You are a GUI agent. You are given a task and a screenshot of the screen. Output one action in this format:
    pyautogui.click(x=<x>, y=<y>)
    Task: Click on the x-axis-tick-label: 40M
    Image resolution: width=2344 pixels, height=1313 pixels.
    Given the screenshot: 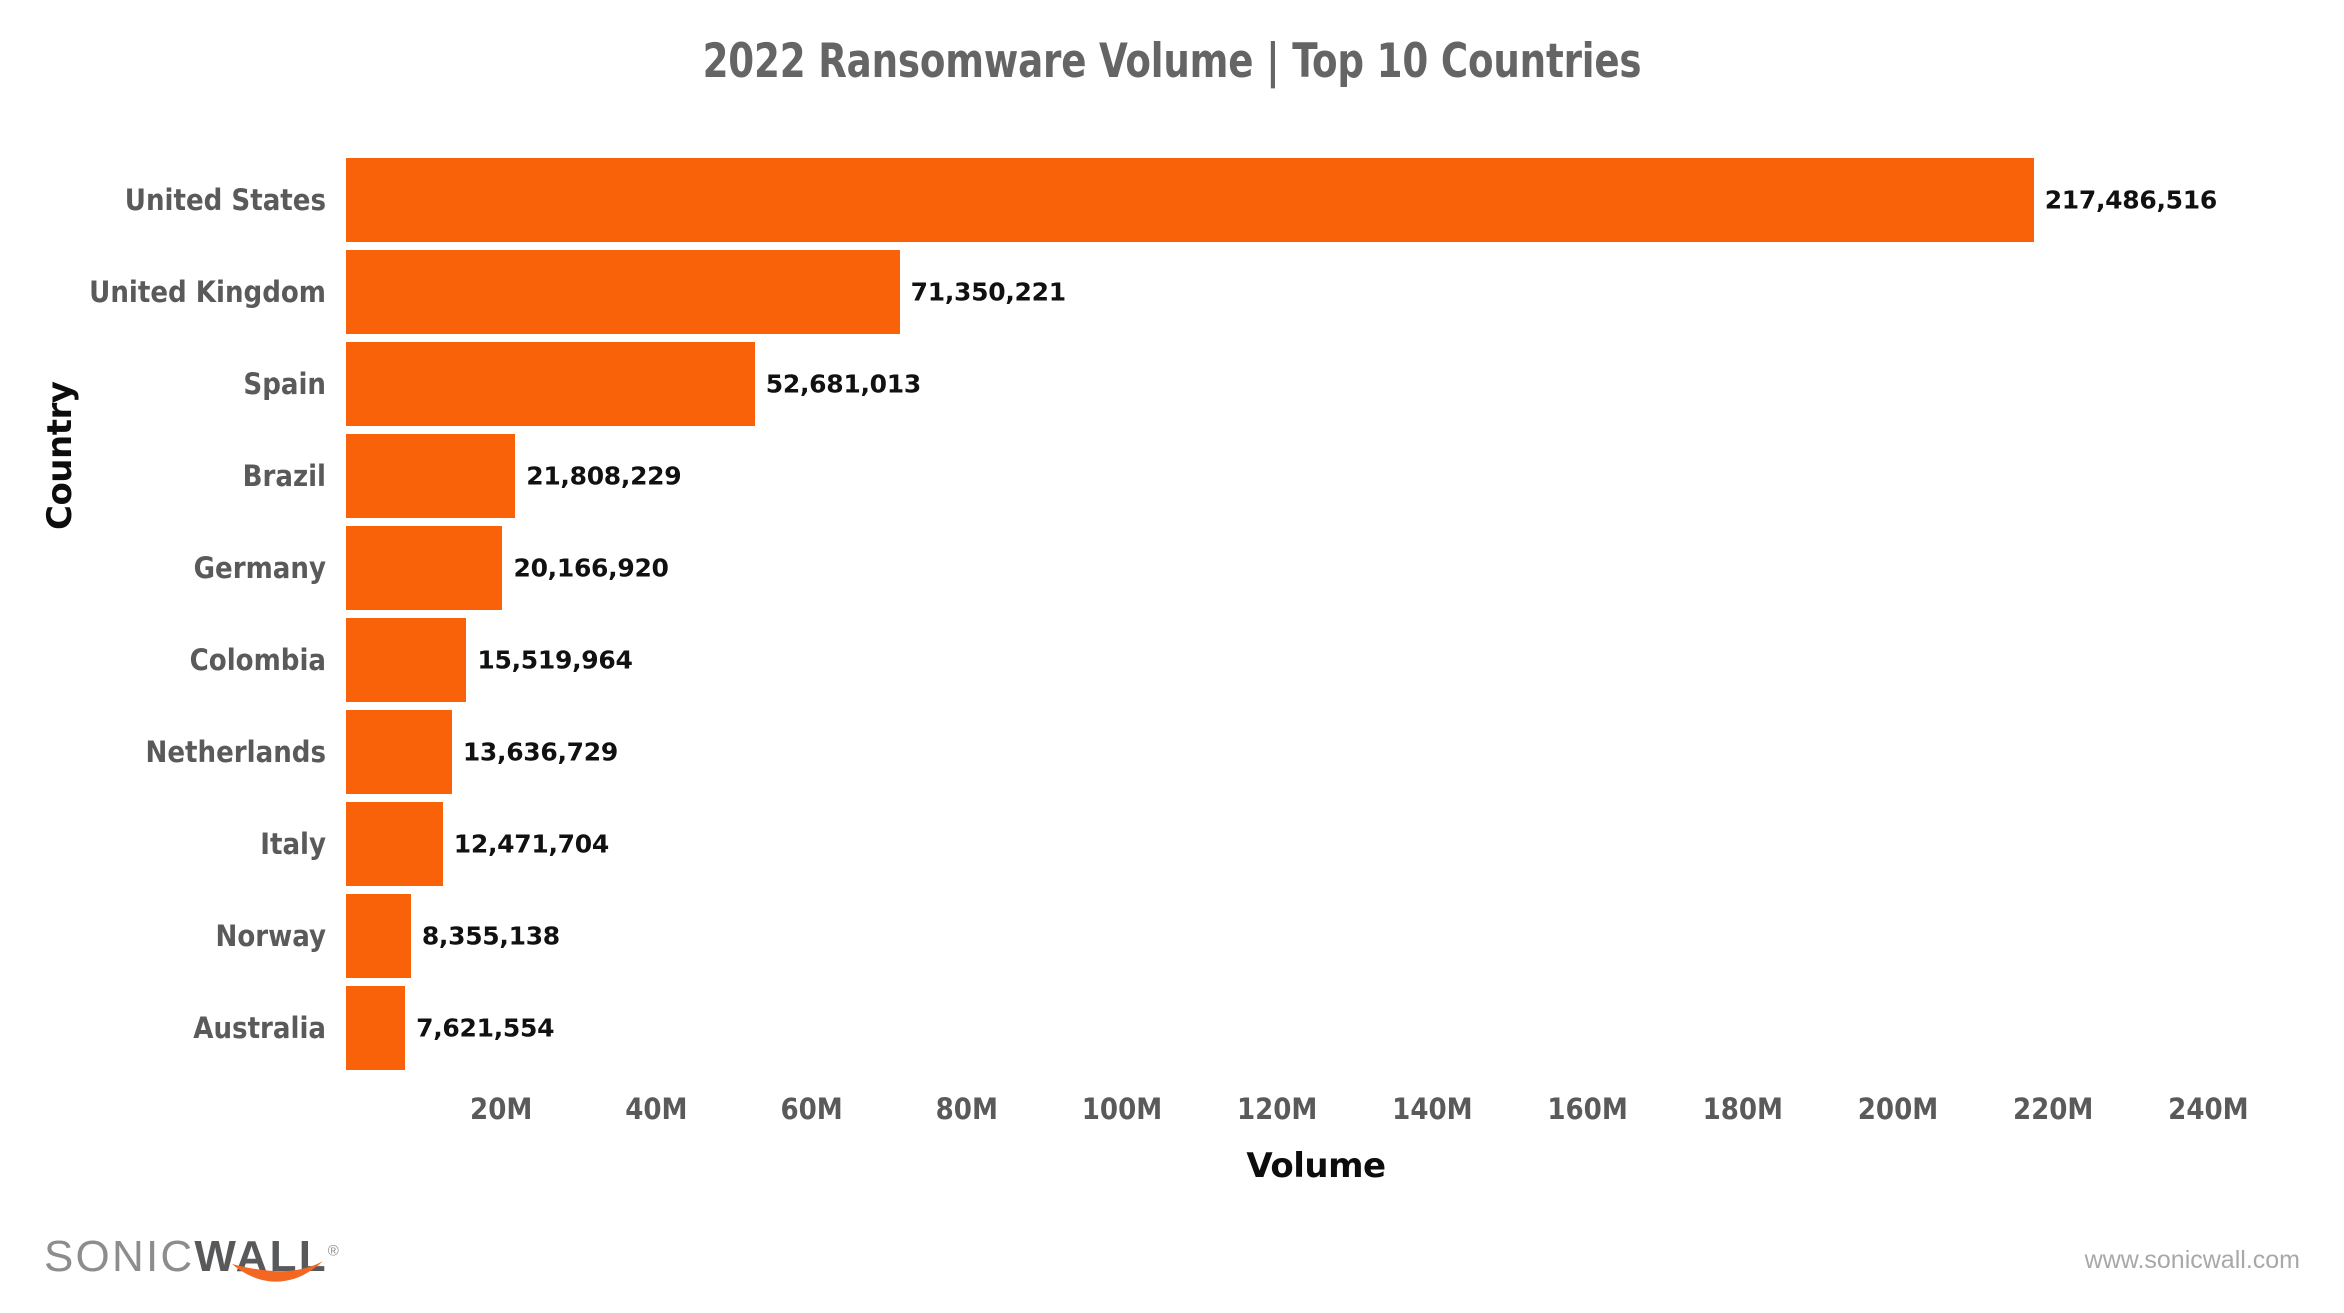 What is the action you would take?
    pyautogui.click(x=656, y=1109)
    